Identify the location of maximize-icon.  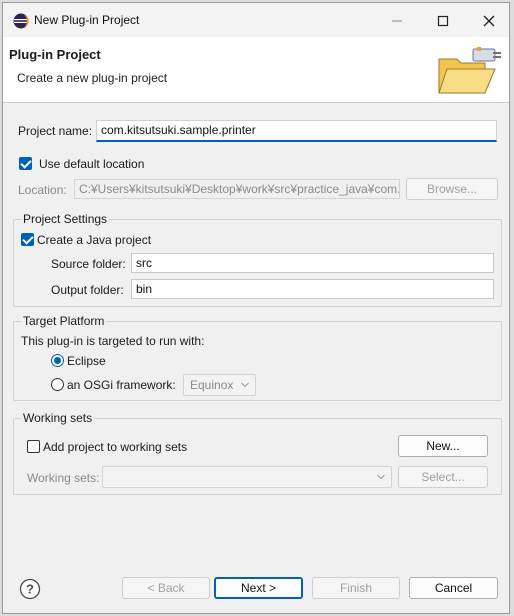
(443, 21).